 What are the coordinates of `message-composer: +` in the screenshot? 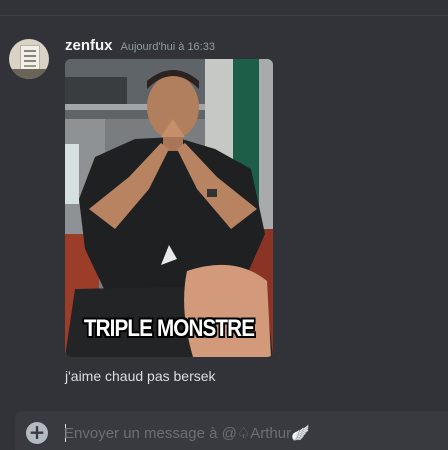 It's located at (231, 430).